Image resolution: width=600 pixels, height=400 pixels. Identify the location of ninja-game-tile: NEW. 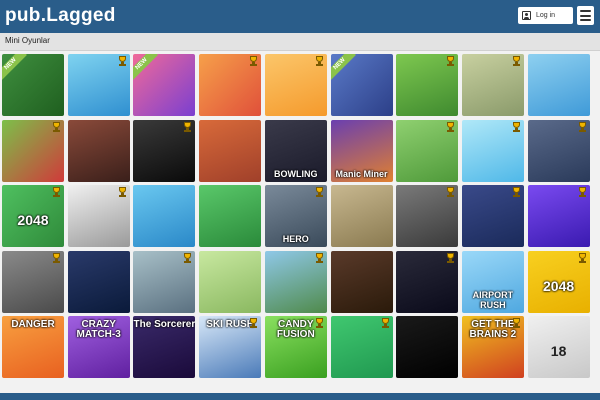
(361, 85).